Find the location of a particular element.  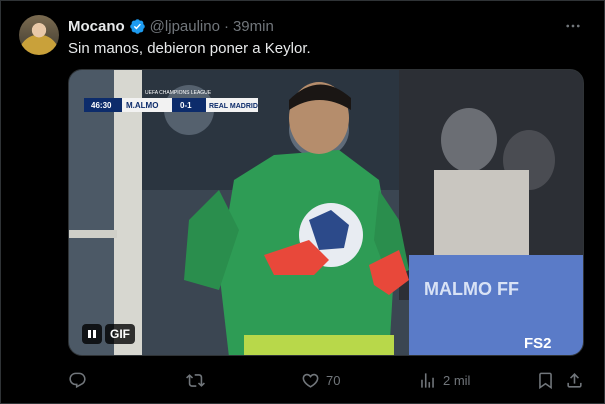

bookmark-button is located at coordinates (545, 380).